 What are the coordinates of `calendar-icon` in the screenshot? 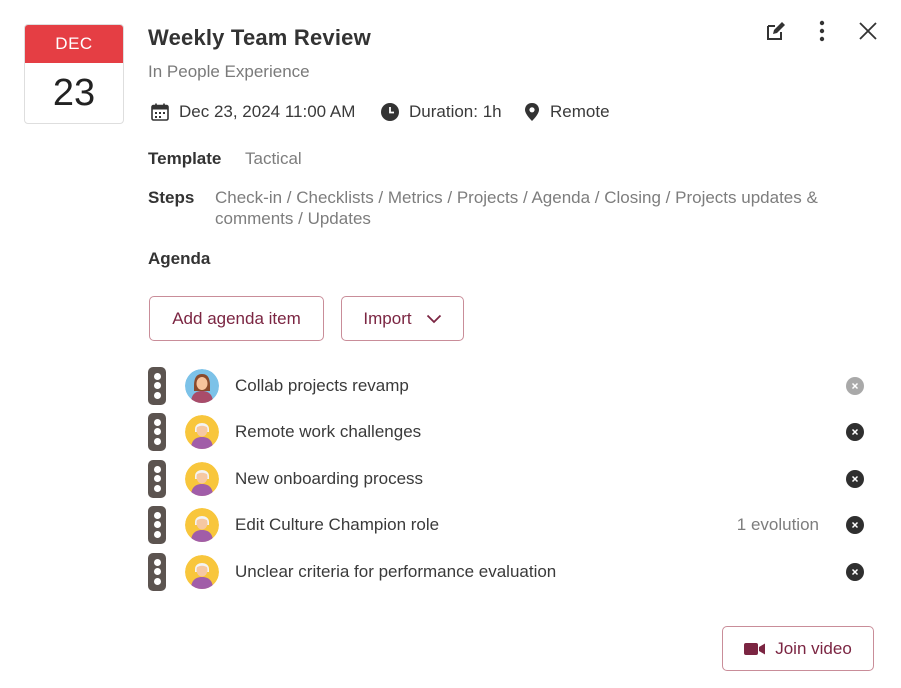 It's located at (160, 112).